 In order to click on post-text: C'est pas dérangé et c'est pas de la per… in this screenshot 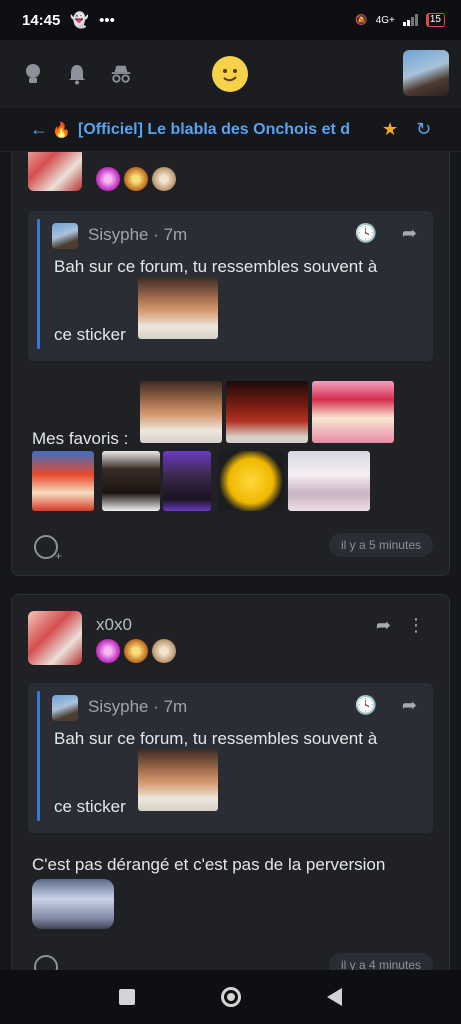, I will do `click(209, 864)`.